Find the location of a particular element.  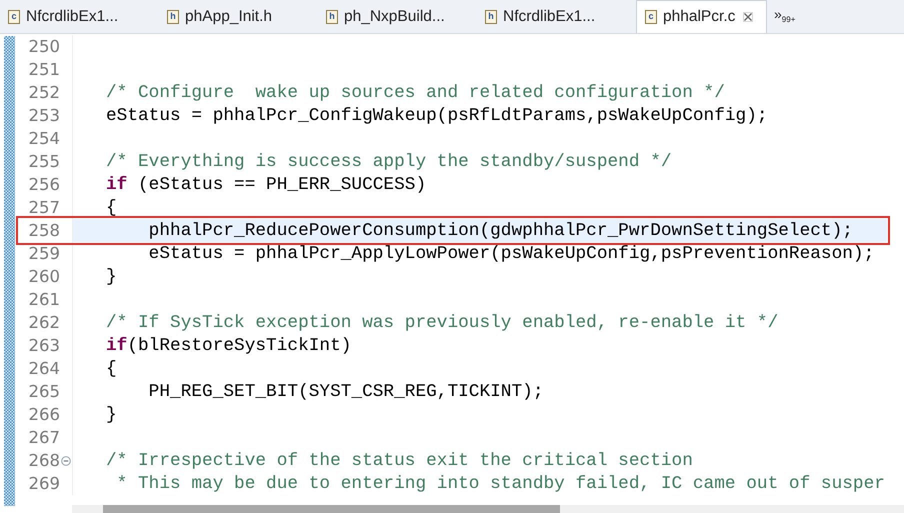

line-number: 260 is located at coordinates (44, 276).